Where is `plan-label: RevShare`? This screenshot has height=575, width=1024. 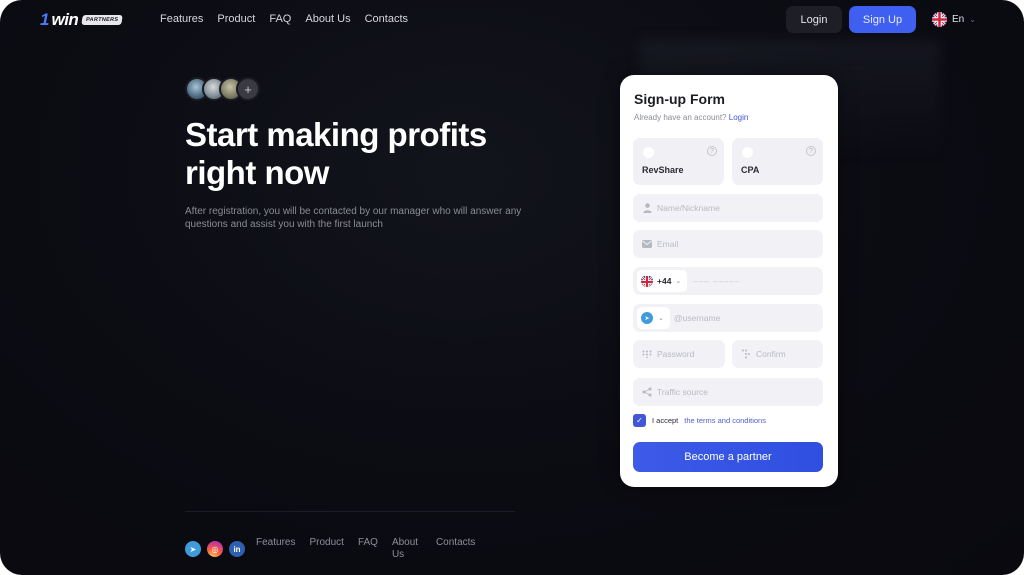 plan-label: RevShare is located at coordinates (663, 170).